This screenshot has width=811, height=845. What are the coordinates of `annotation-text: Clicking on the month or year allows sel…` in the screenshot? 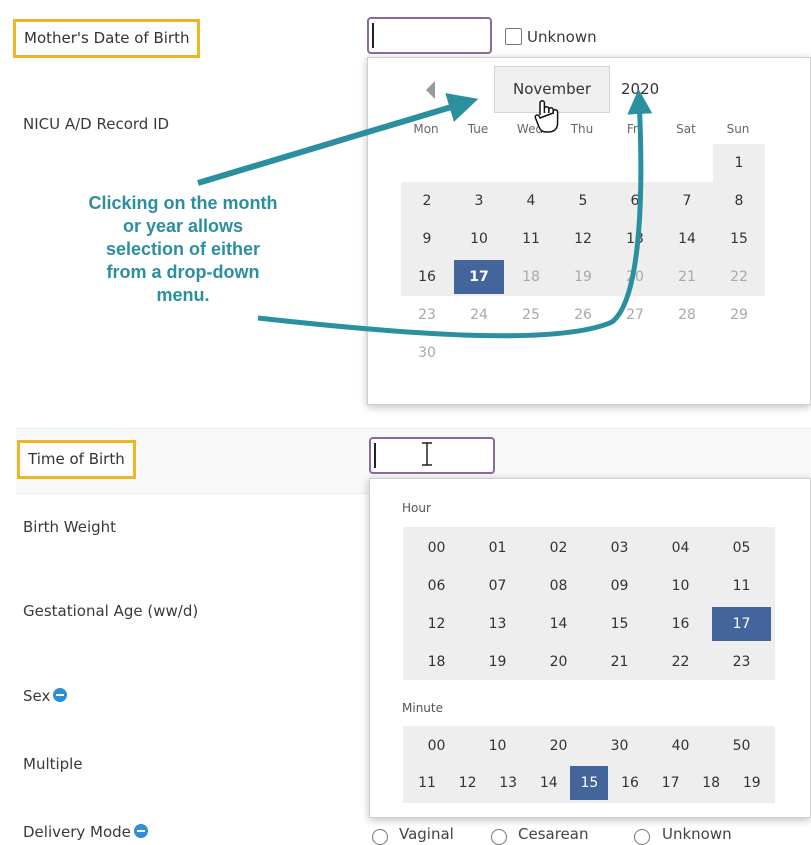 It's located at (183, 249).